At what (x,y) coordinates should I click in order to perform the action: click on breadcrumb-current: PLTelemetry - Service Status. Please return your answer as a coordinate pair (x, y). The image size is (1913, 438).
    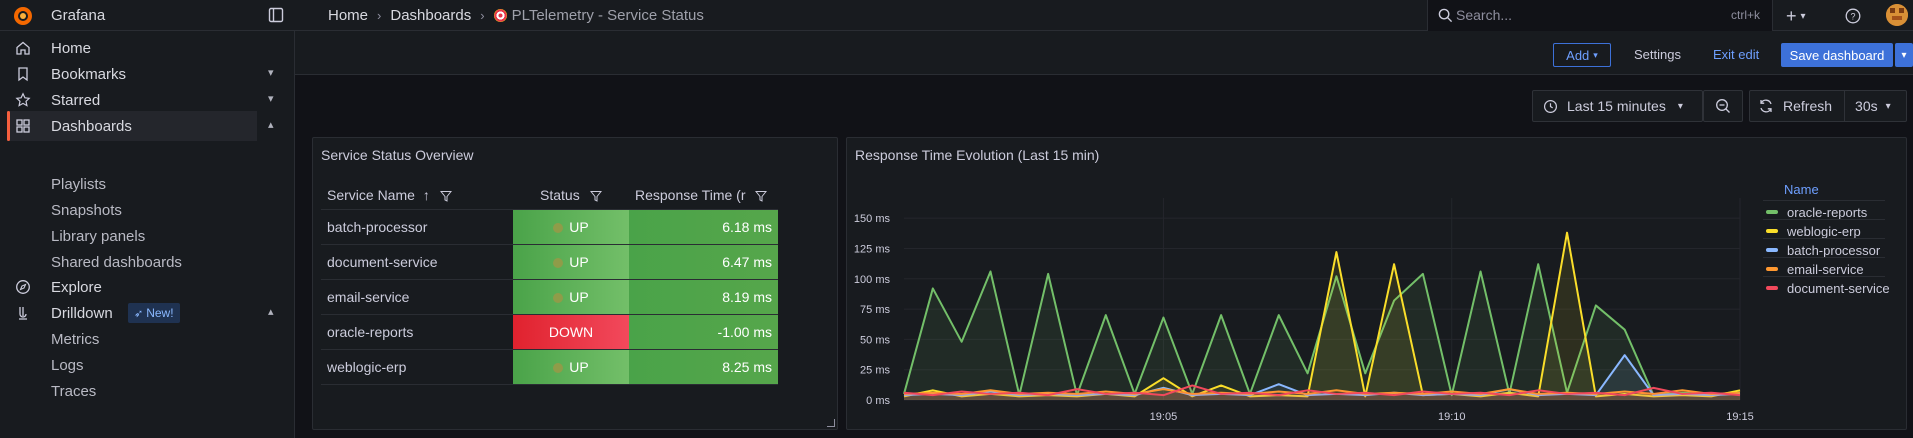
    Looking at the image, I should click on (598, 15).